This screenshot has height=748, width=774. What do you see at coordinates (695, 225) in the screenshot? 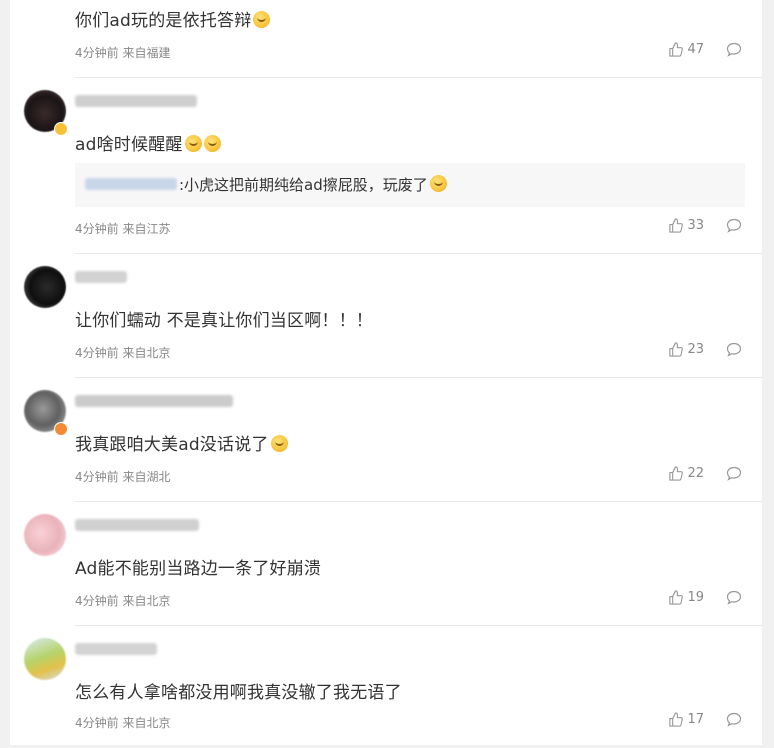
I see `like-count: 33` at bounding box center [695, 225].